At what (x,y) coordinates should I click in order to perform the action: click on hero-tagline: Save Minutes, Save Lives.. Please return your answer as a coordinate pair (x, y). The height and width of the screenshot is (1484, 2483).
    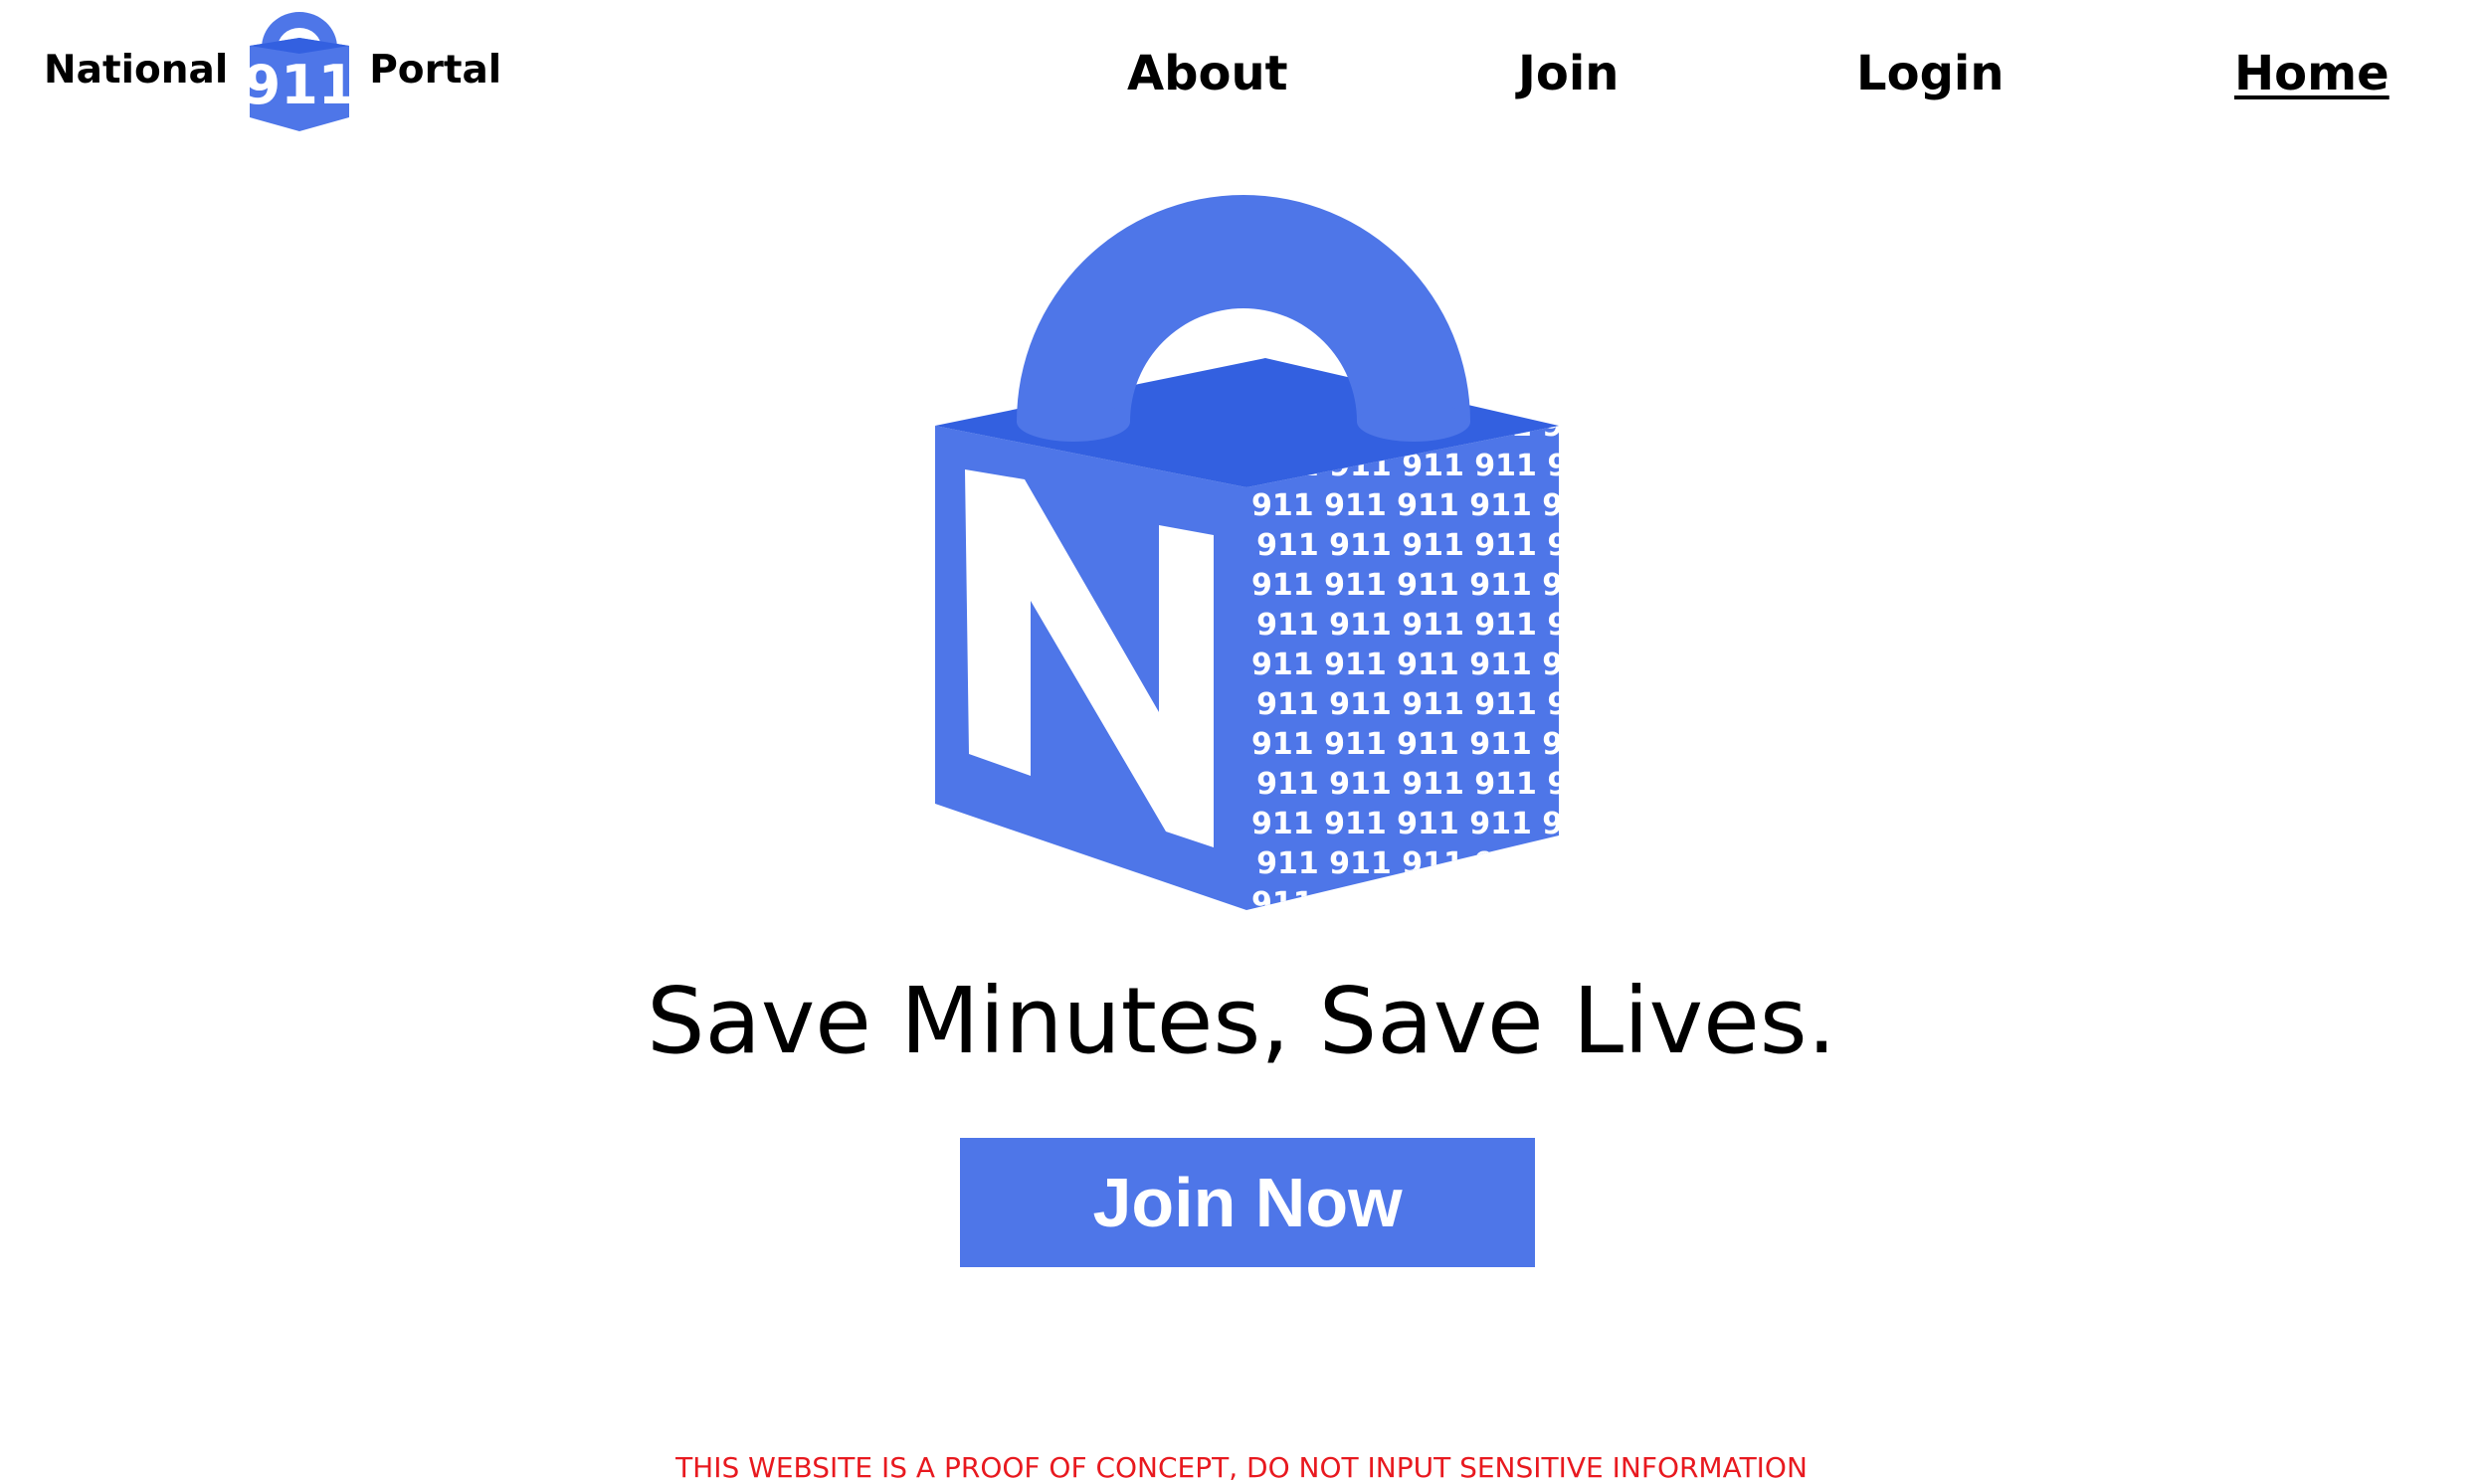
    Looking at the image, I should click on (1241, 1021).